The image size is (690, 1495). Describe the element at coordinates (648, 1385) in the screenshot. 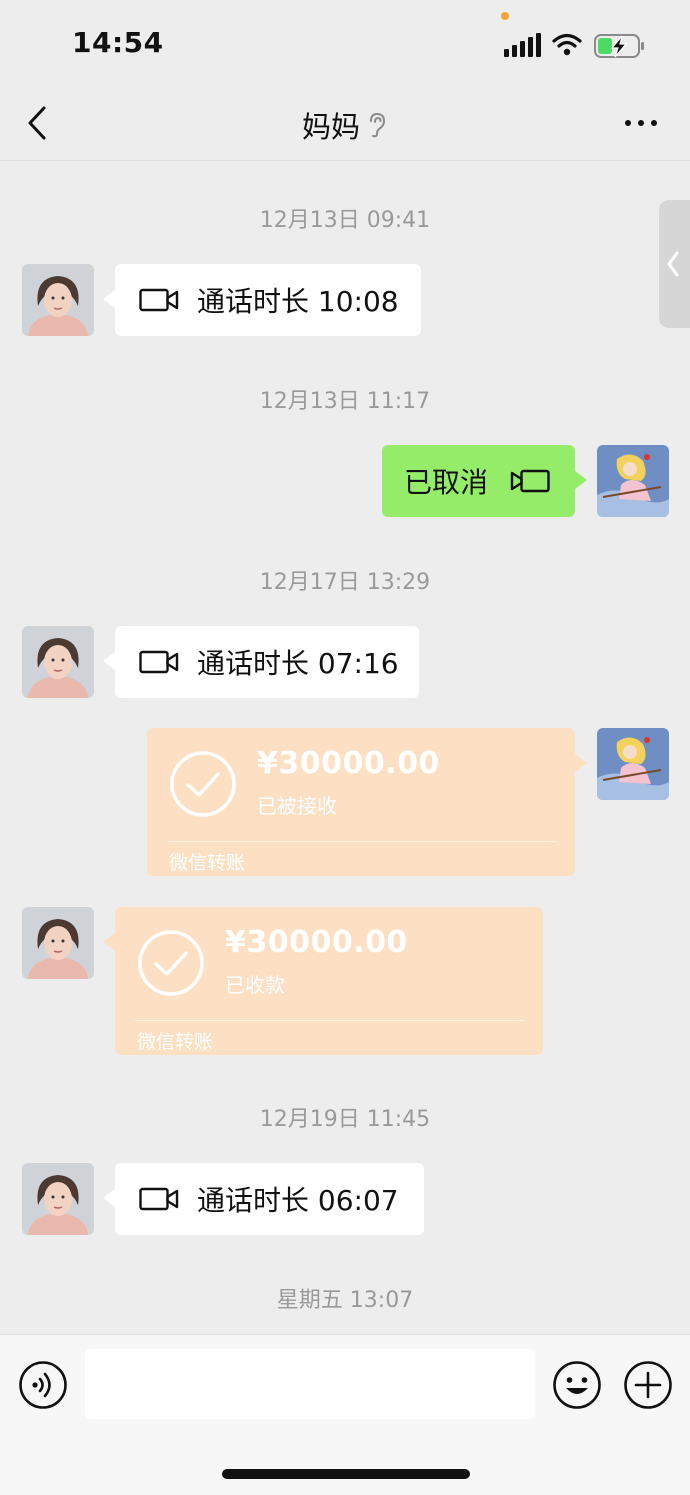

I see `plus-circle-icon` at that location.